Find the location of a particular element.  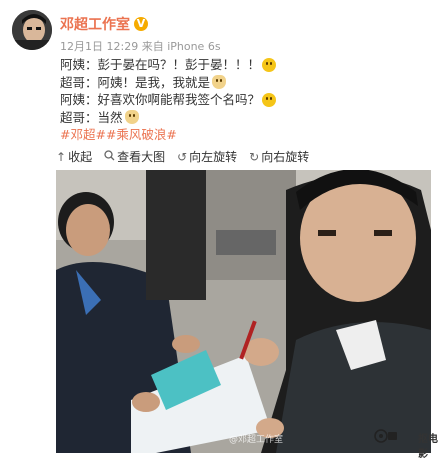

rotate-left-button: ↺ 向左旋转 is located at coordinates (207, 156).